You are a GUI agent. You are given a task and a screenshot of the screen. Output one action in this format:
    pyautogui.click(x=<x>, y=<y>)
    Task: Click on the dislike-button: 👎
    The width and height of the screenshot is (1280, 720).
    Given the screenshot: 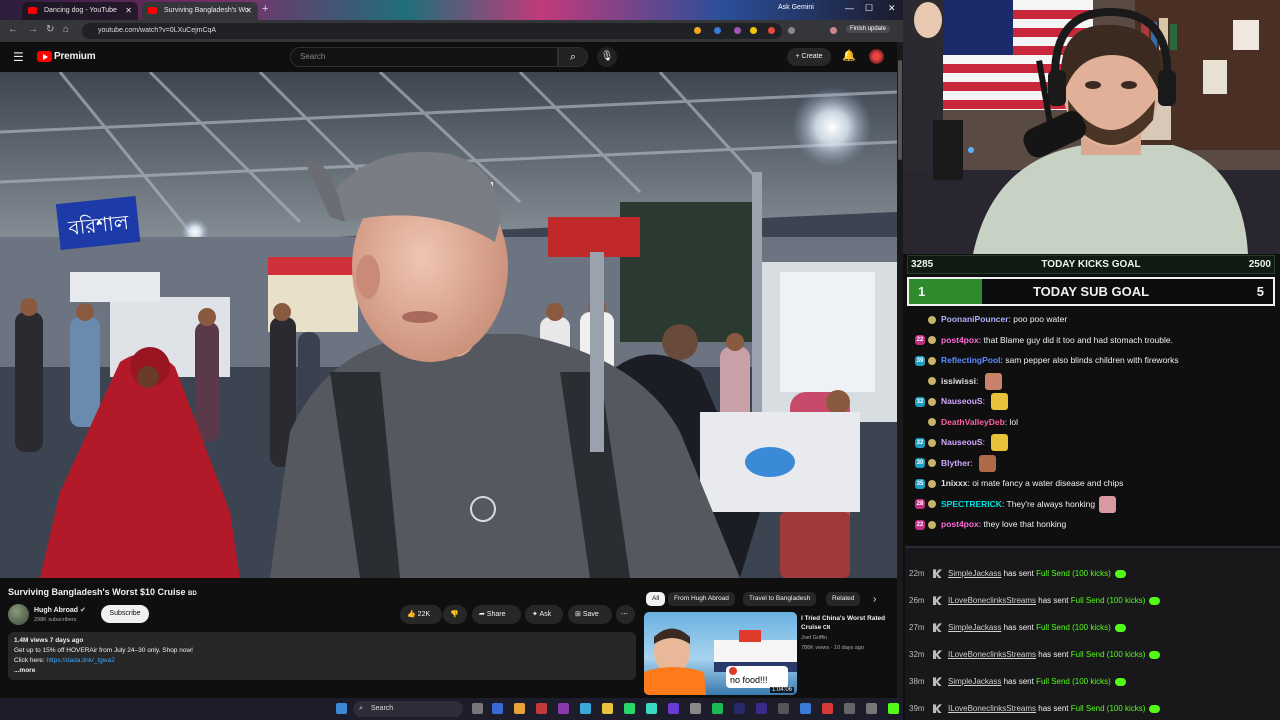 What is the action you would take?
    pyautogui.click(x=455, y=614)
    